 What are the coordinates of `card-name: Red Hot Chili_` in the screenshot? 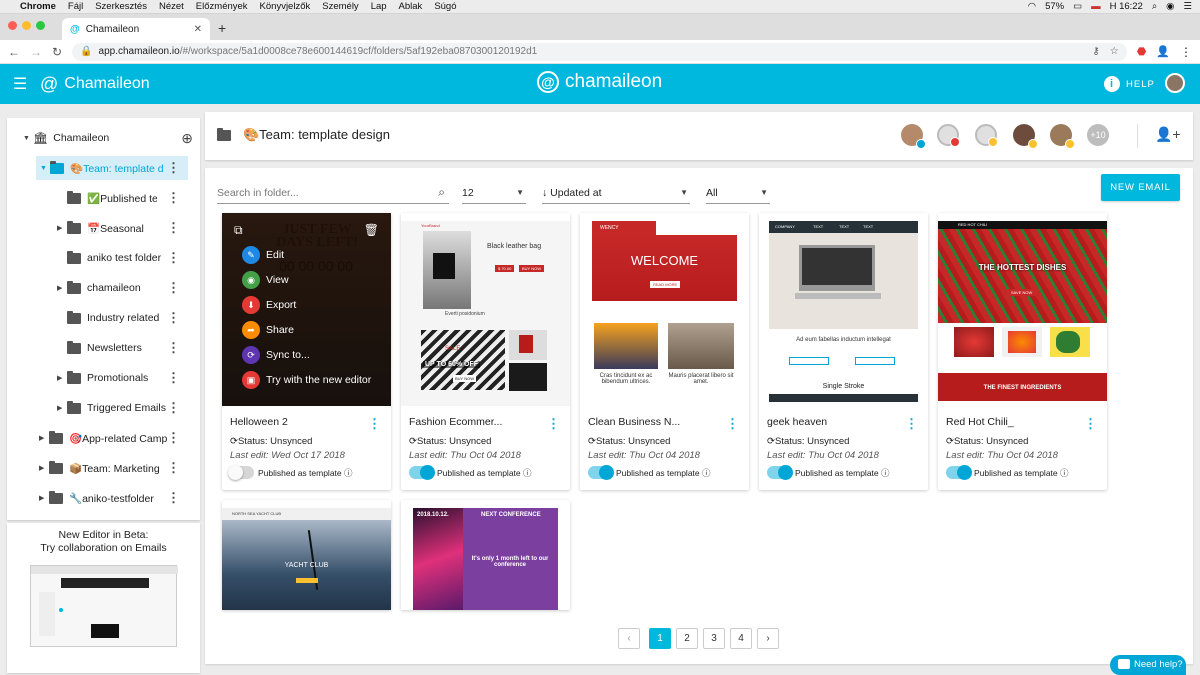 It's located at (1016, 422).